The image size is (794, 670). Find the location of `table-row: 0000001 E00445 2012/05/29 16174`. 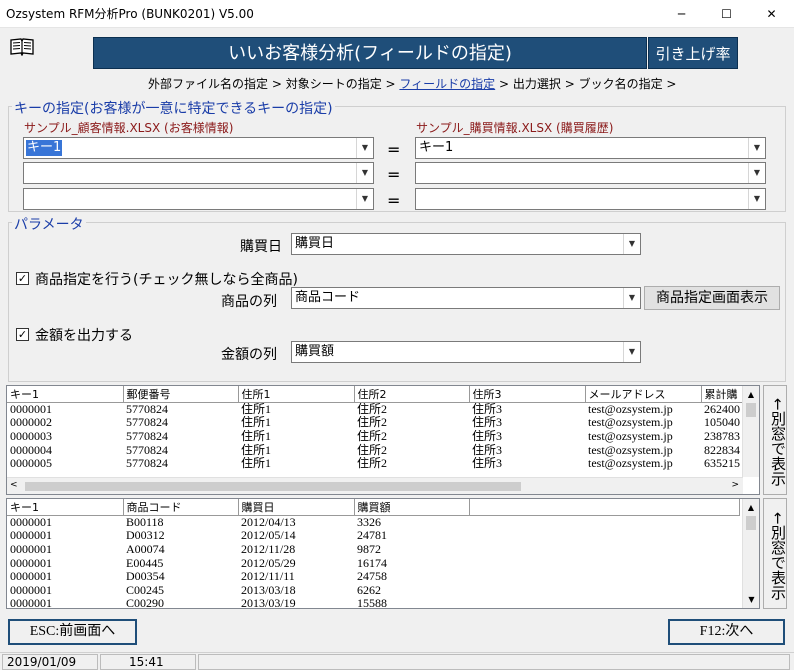

table-row: 0000001 E00445 2012/05/29 16174 is located at coordinates (373, 563).